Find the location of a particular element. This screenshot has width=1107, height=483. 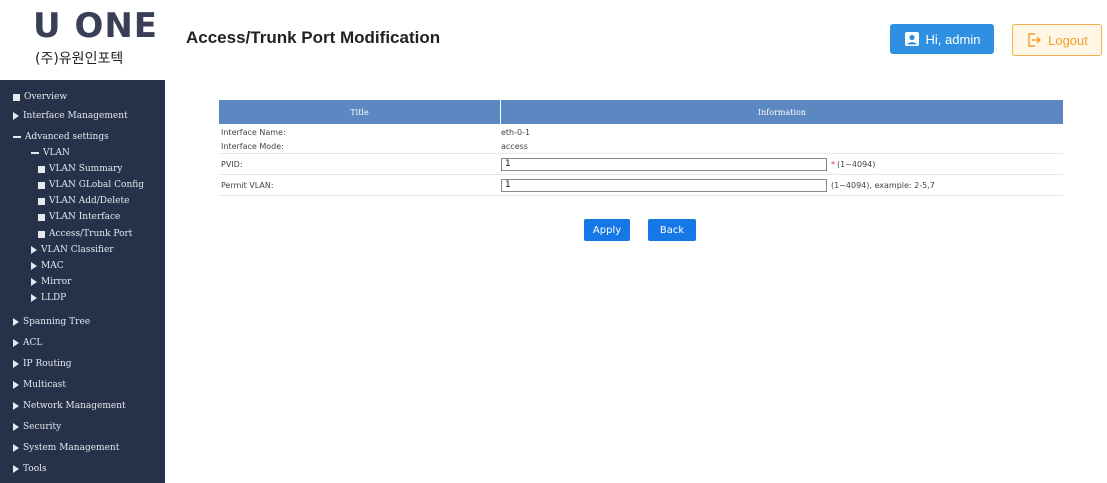

sidebar-item-label: Security is located at coordinates (42, 427).